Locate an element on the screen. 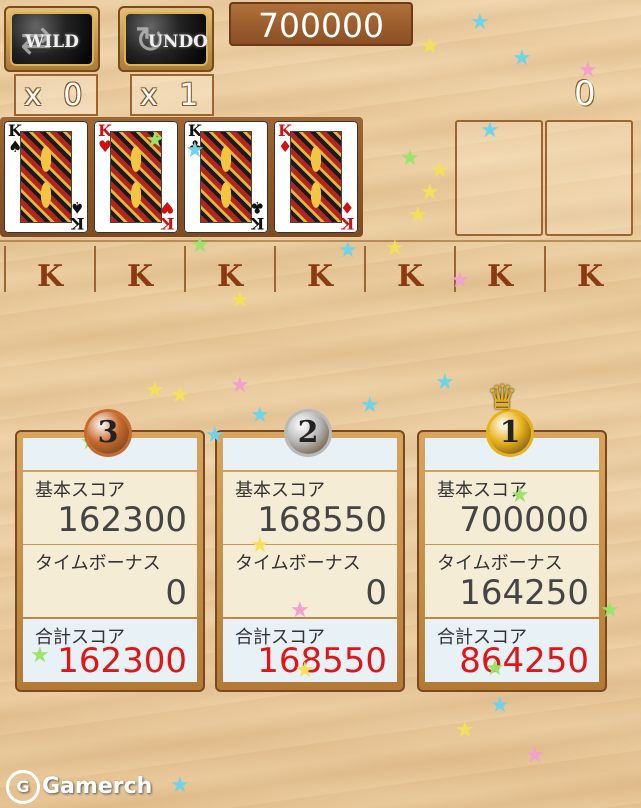 This screenshot has height=808, width=641. rank-medal-icon: 2 is located at coordinates (308, 433).